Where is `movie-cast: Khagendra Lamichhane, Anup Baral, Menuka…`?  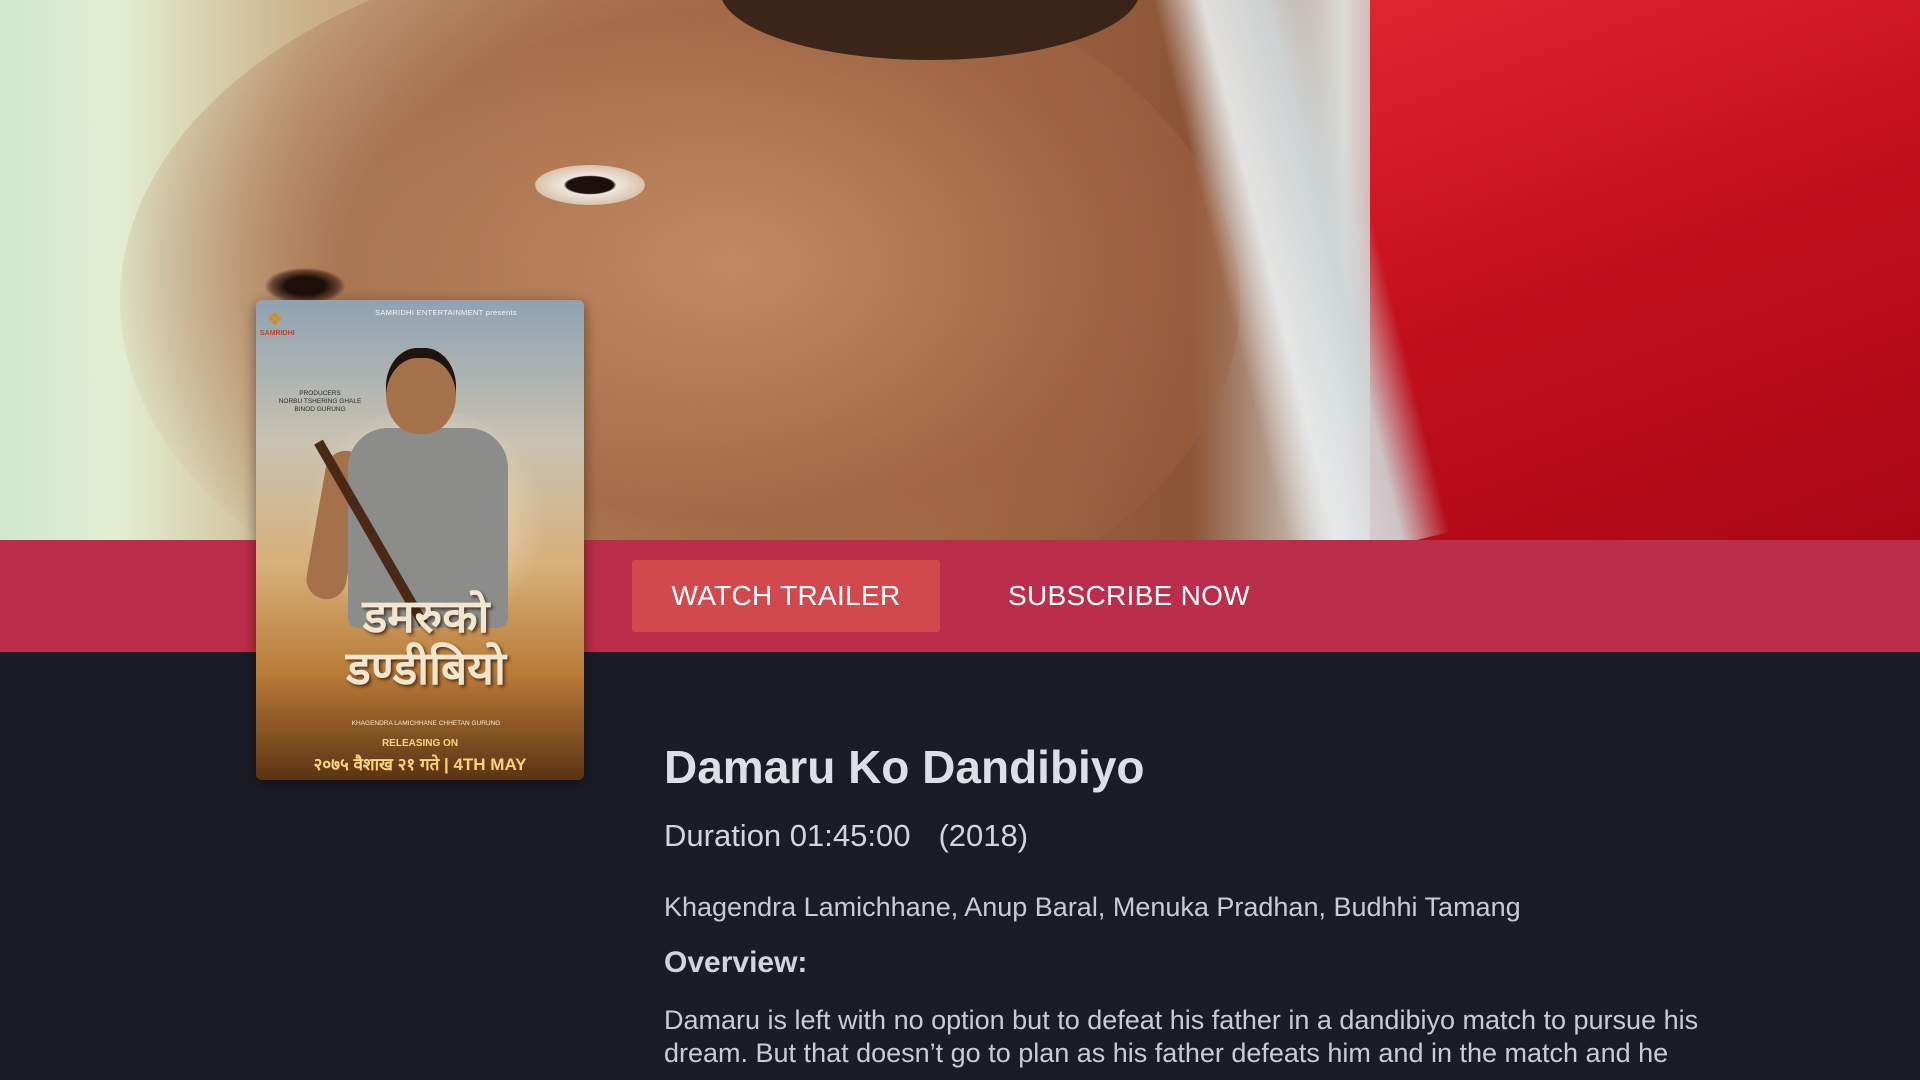 movie-cast: Khagendra Lamichhane, Anup Baral, Menuka… is located at coordinates (1092, 907).